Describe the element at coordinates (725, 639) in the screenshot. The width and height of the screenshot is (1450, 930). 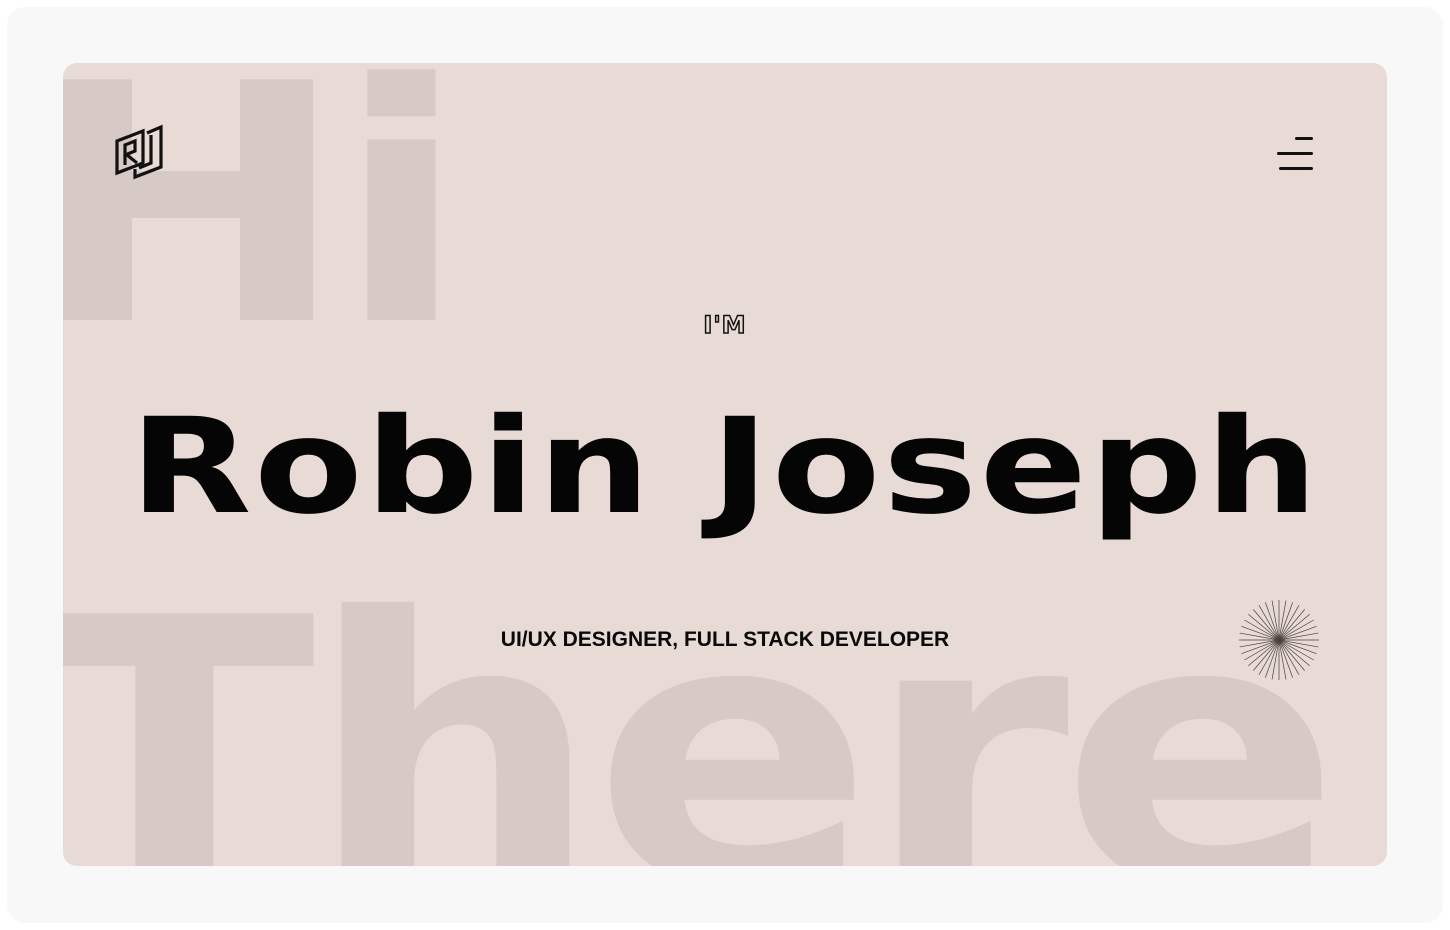
I see `role-subtitle: UI/UX DESIGNER, FULL STACK DEVELOPER` at that location.